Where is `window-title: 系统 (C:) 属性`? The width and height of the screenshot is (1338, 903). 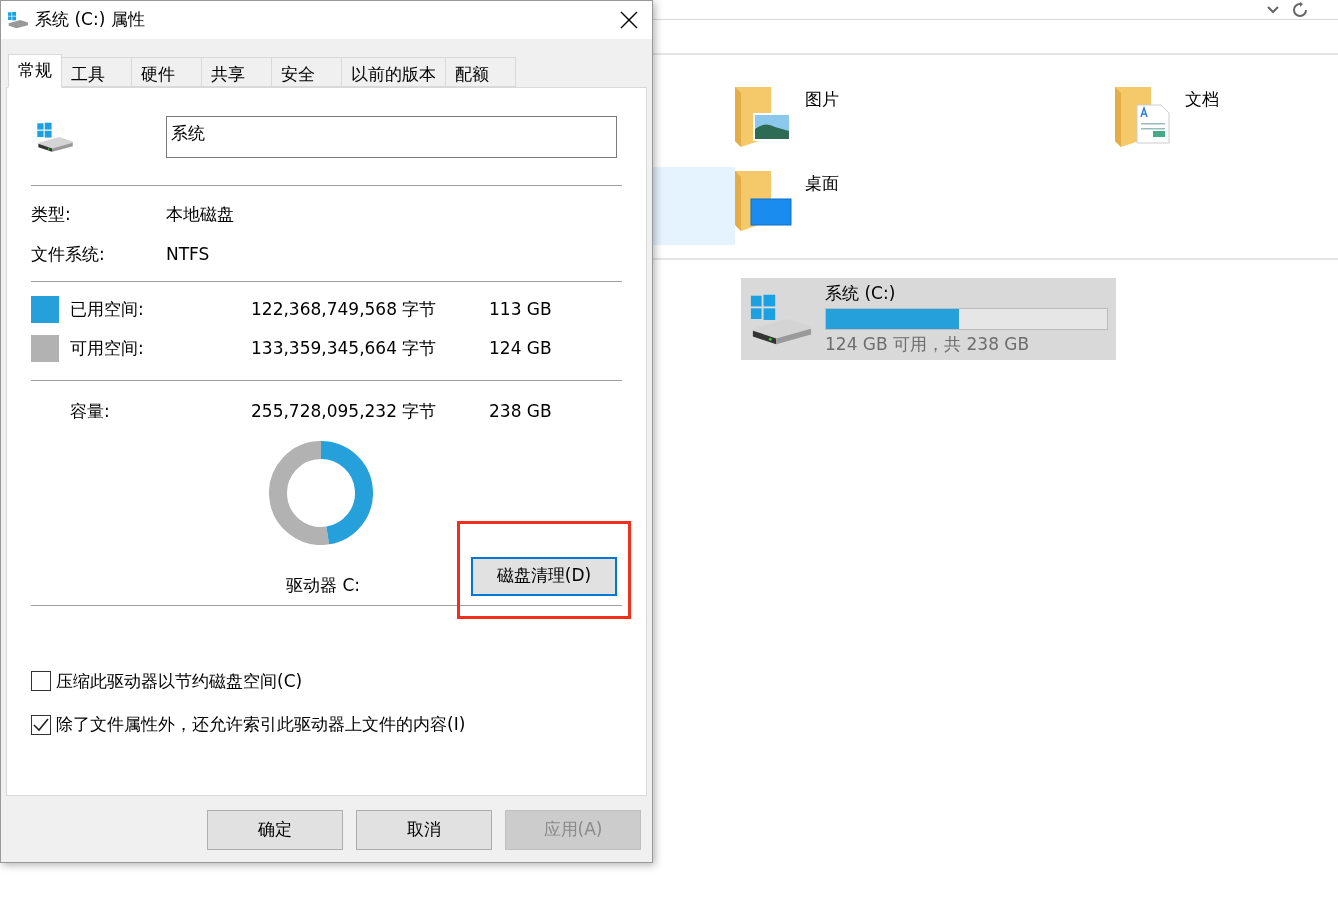
window-title: 系统 (C:) 属性 is located at coordinates (90, 20).